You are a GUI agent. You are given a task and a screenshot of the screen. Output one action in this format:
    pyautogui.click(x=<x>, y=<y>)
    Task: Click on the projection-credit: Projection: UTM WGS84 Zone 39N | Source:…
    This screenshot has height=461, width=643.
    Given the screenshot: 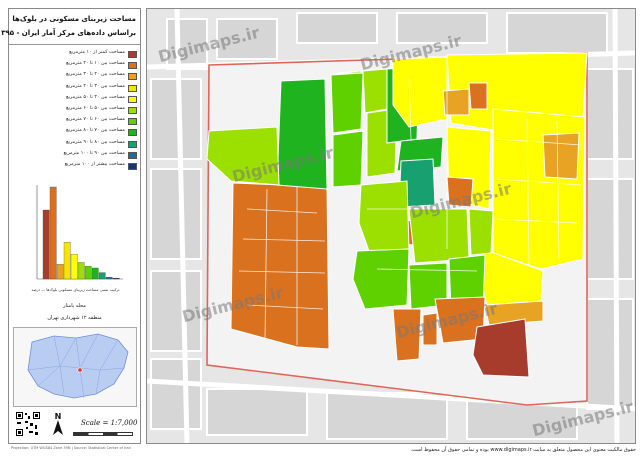 What is the action you would take?
    pyautogui.click(x=71, y=448)
    